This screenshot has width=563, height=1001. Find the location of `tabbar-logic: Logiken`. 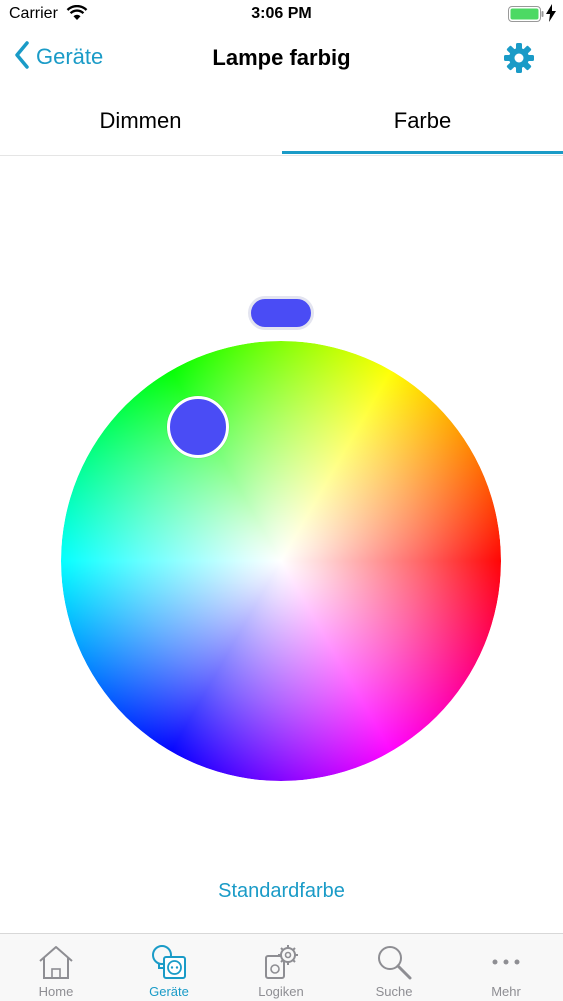

tabbar-logic: Logiken is located at coordinates (281, 967).